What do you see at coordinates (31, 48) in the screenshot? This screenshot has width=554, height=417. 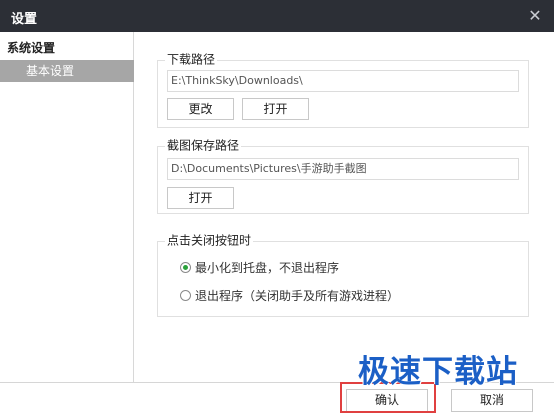 I see `sidebar-group-system-settings: 系统设置` at bounding box center [31, 48].